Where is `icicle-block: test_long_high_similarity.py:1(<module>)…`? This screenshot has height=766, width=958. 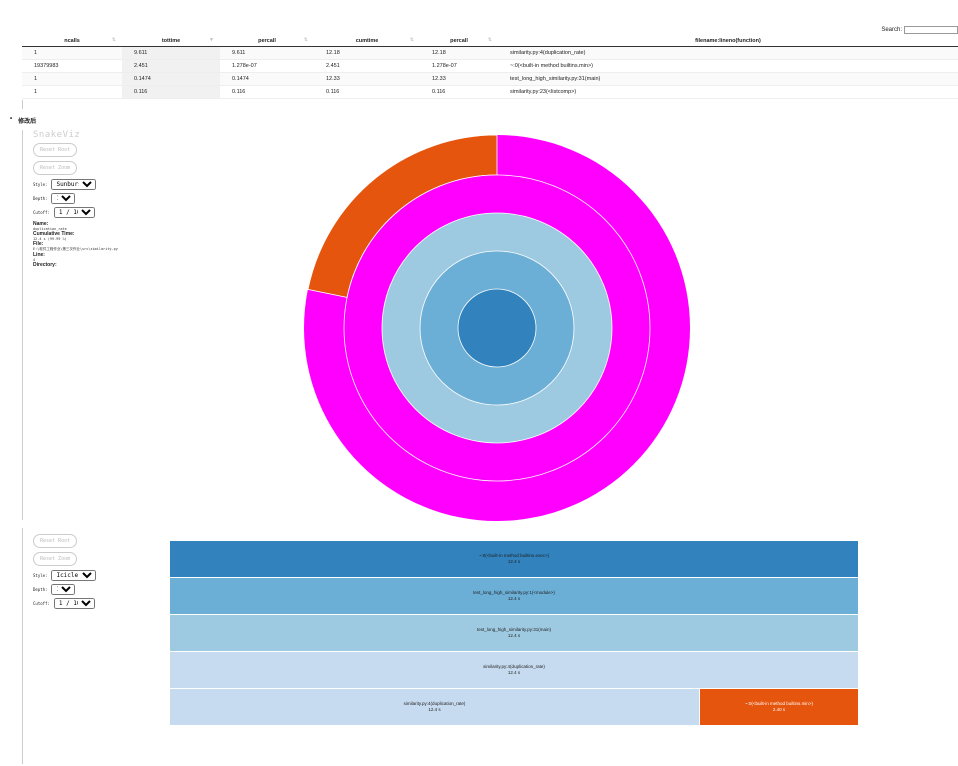
icicle-block: test_long_high_similarity.py:1(<module>)… is located at coordinates (514, 596).